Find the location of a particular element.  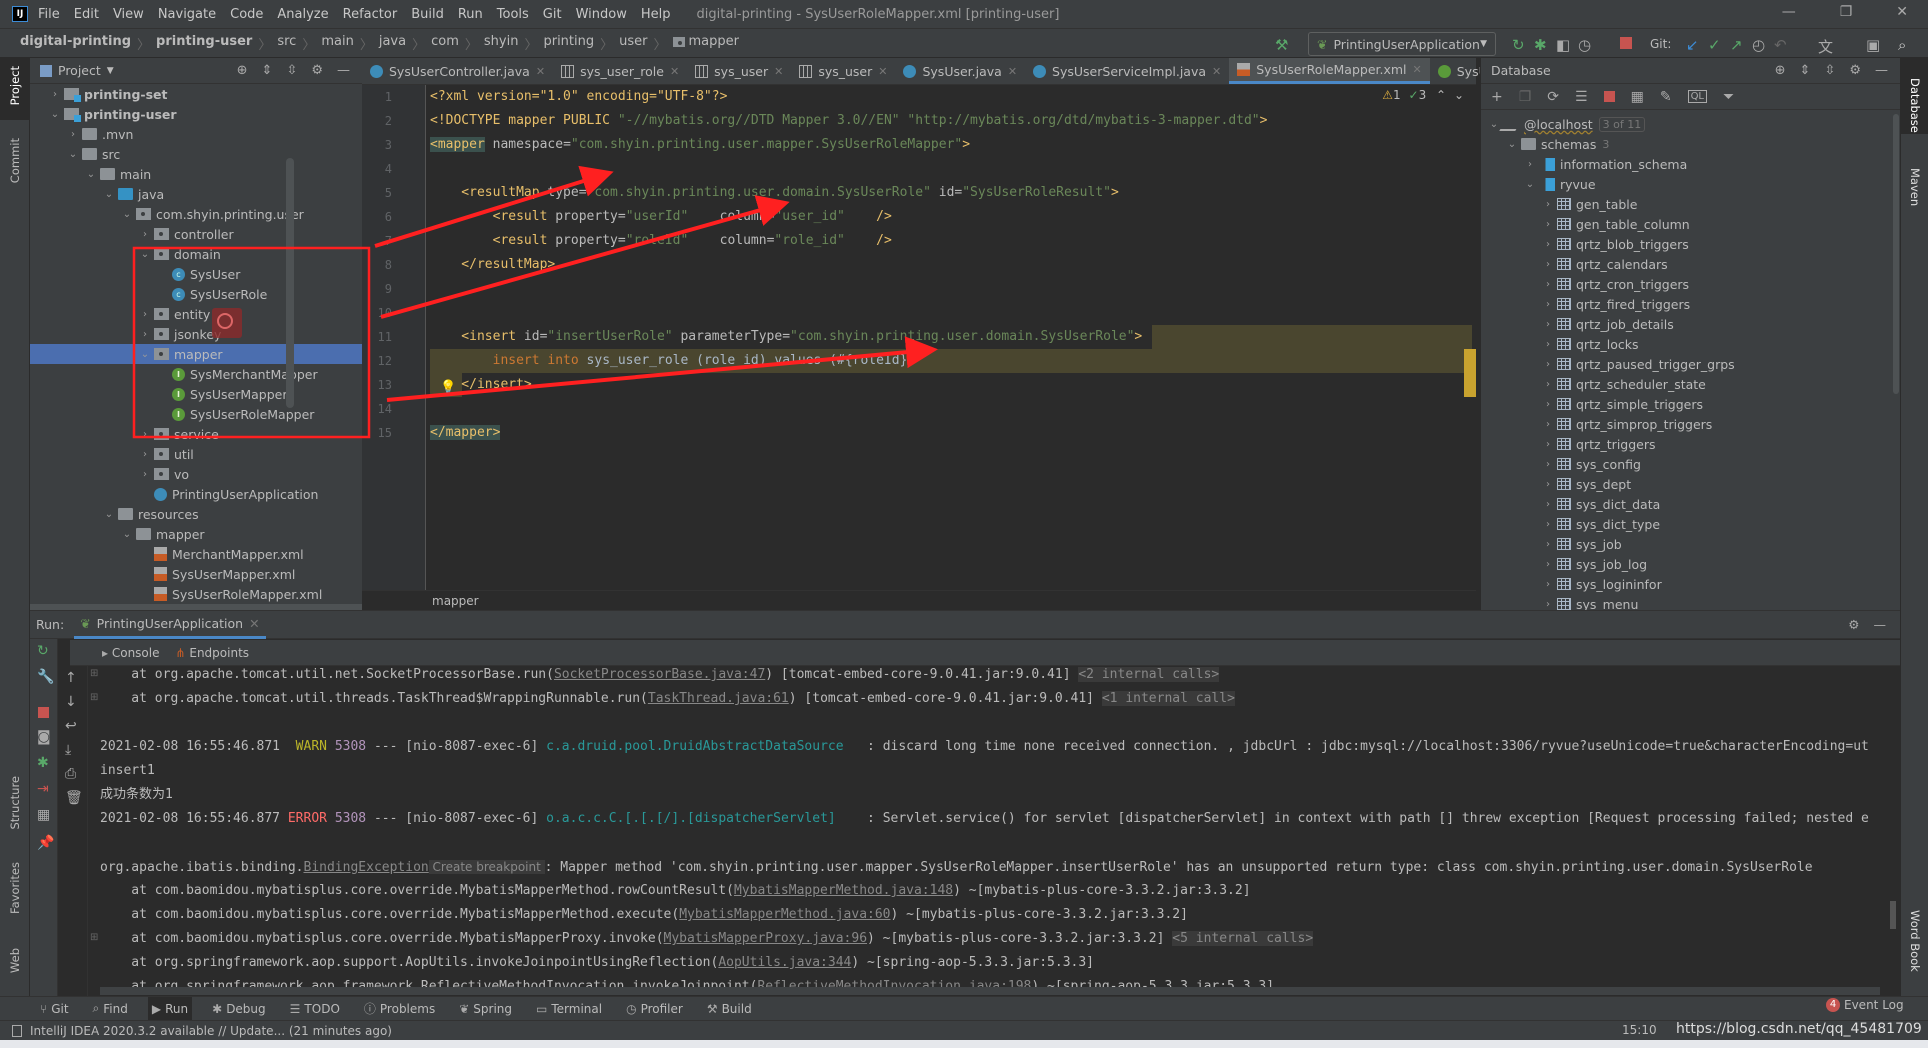

stop-icon is located at coordinates (1609, 96).